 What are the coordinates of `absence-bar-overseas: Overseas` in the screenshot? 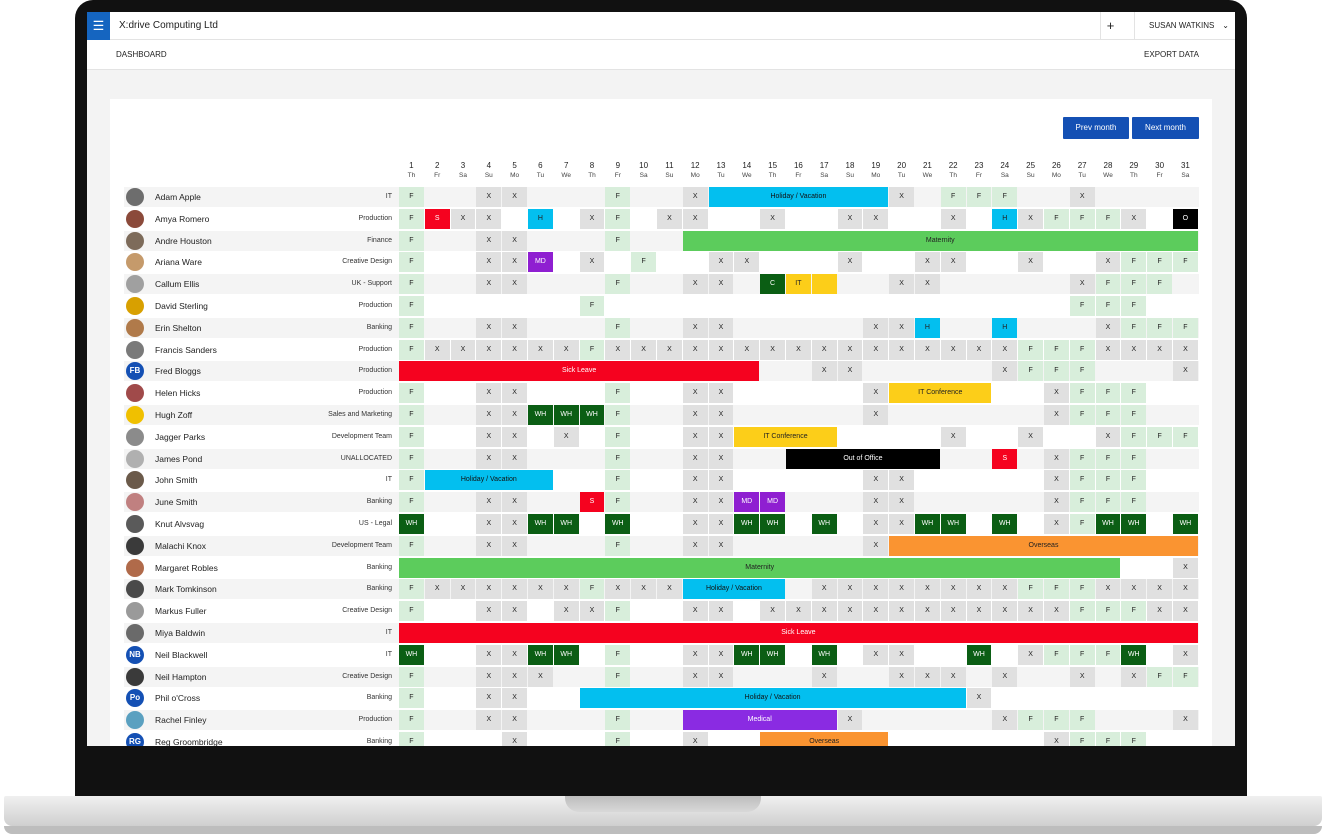 It's located at (824, 739).